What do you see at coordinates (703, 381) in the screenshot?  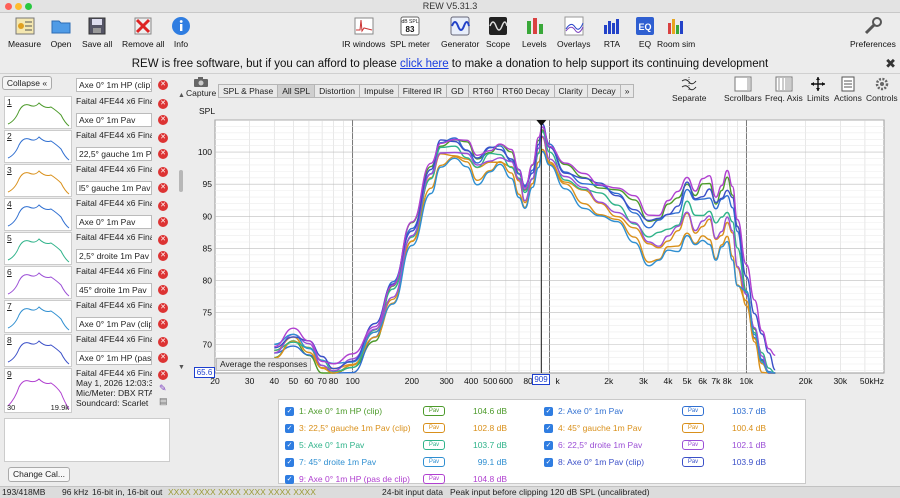 I see `x-tick-label: 6k` at bounding box center [703, 381].